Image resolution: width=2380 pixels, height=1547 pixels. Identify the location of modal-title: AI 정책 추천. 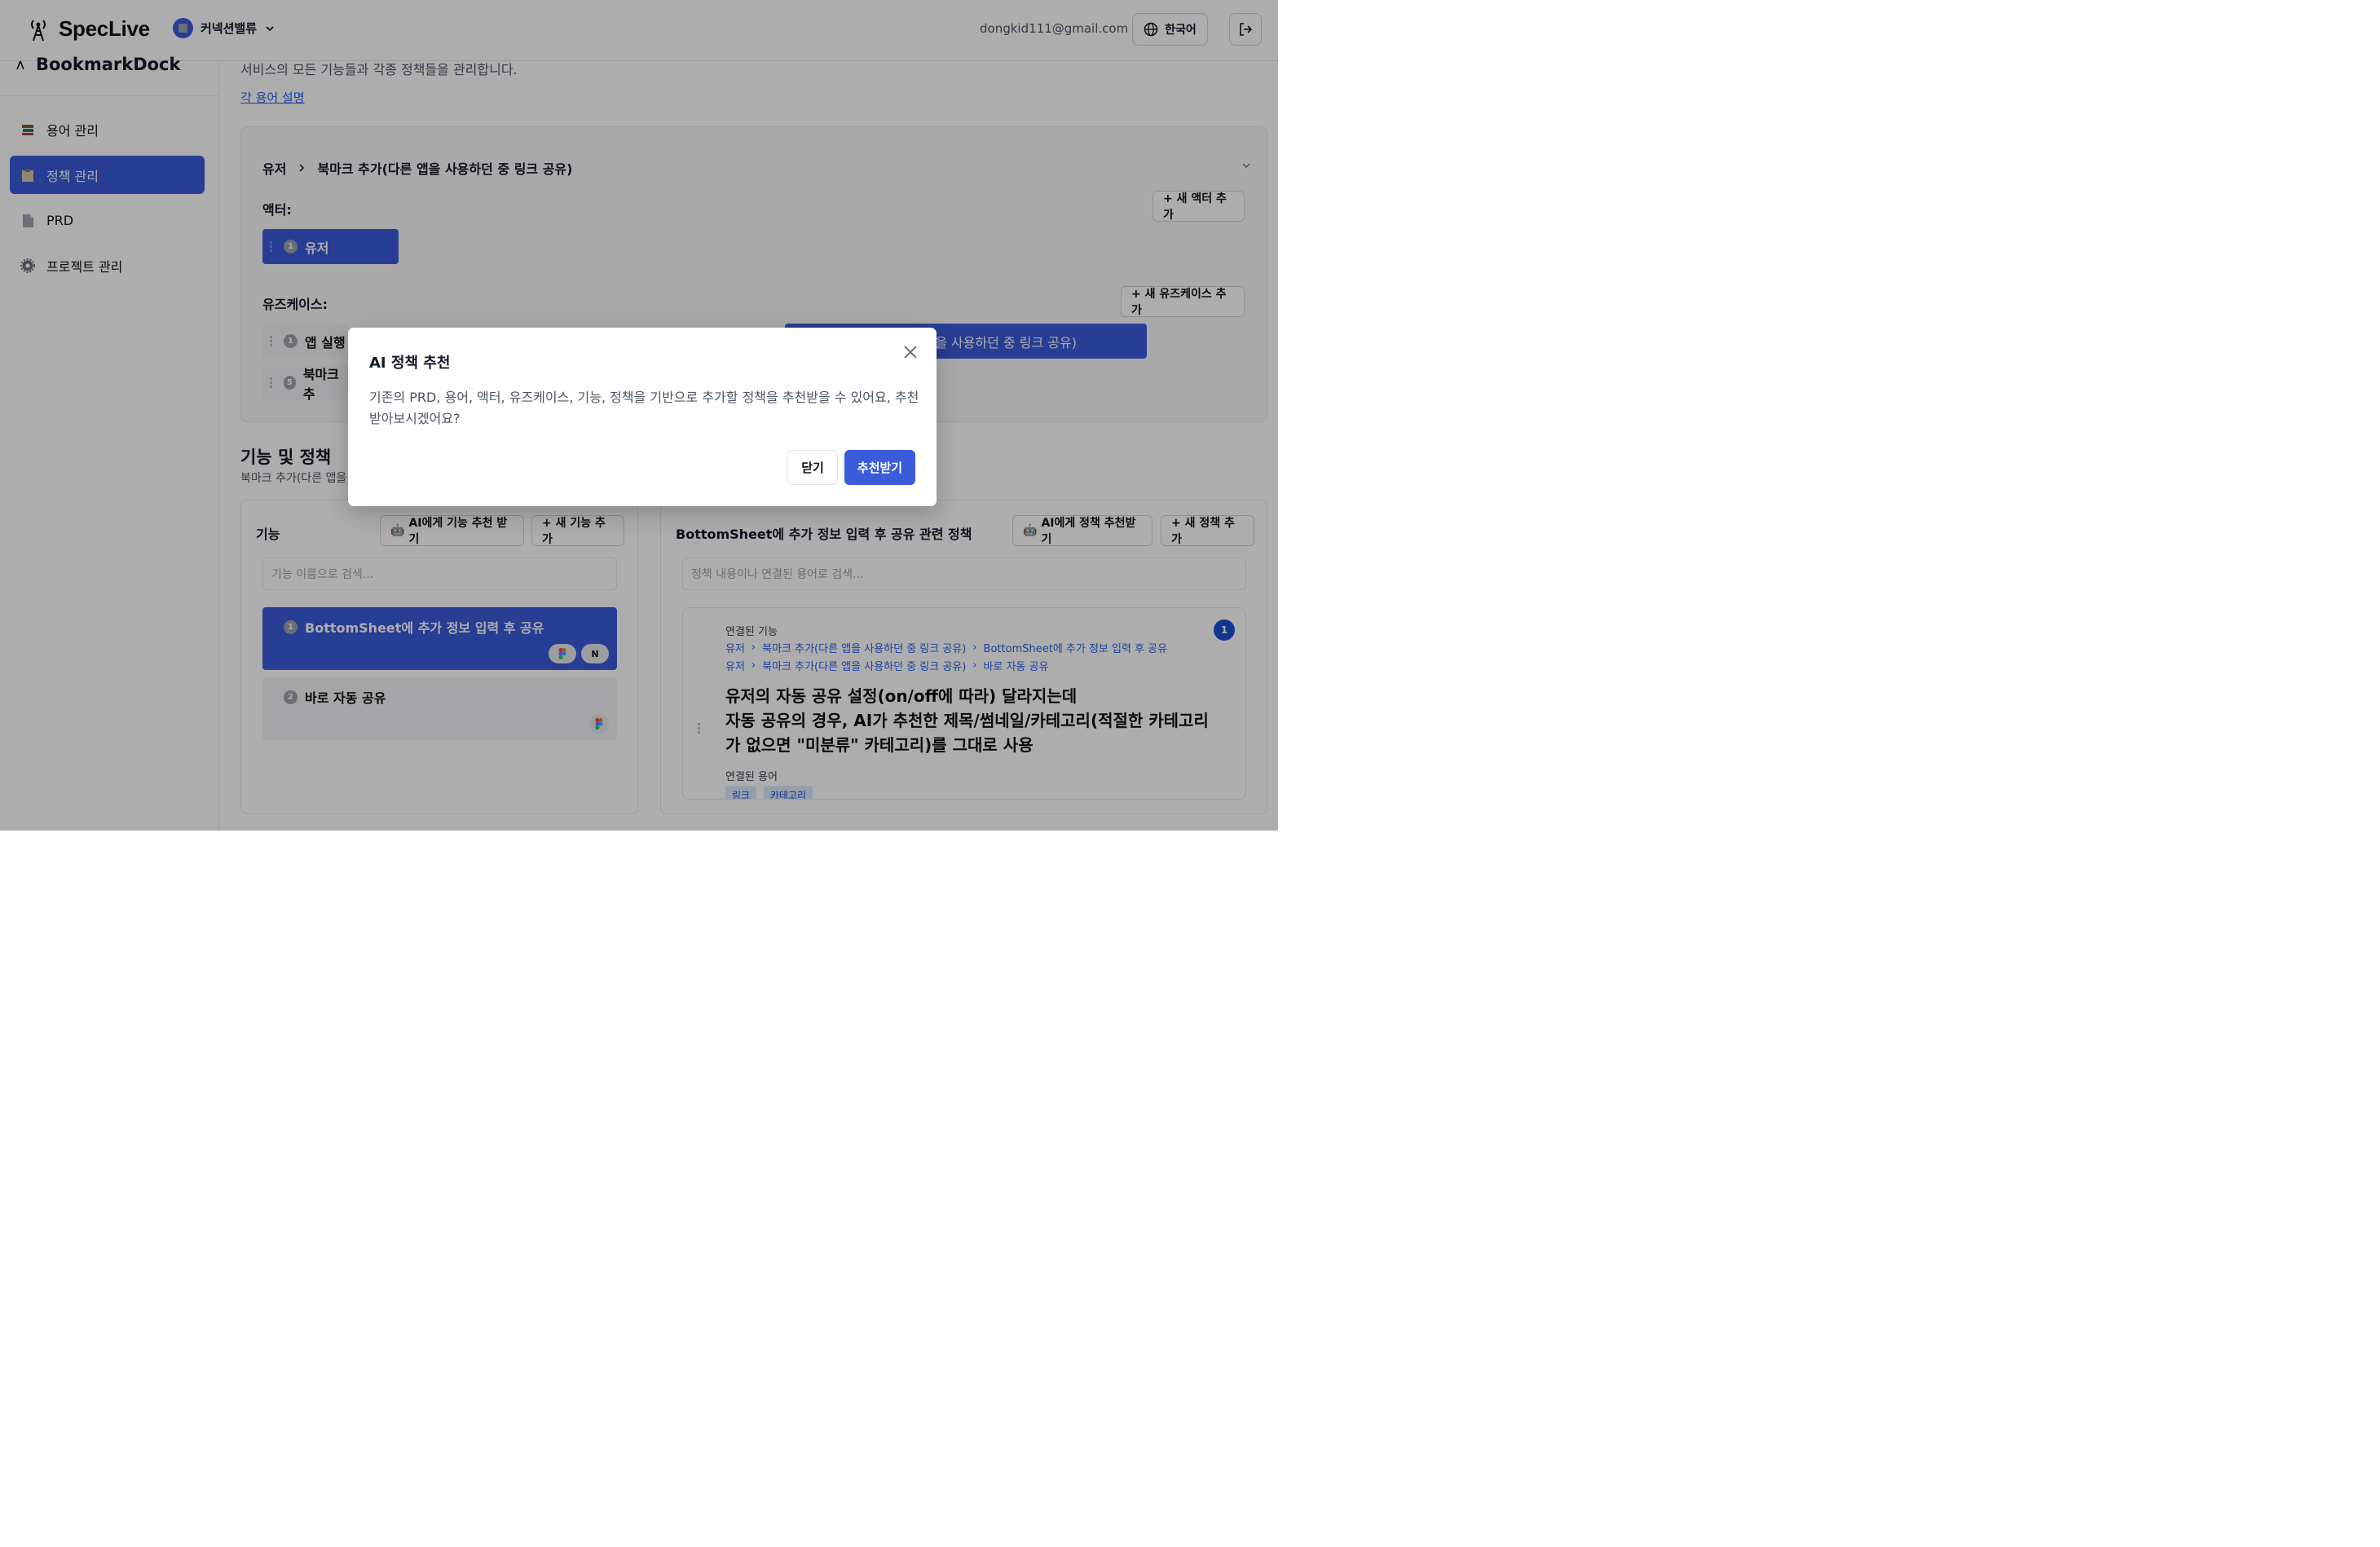
(410, 364).